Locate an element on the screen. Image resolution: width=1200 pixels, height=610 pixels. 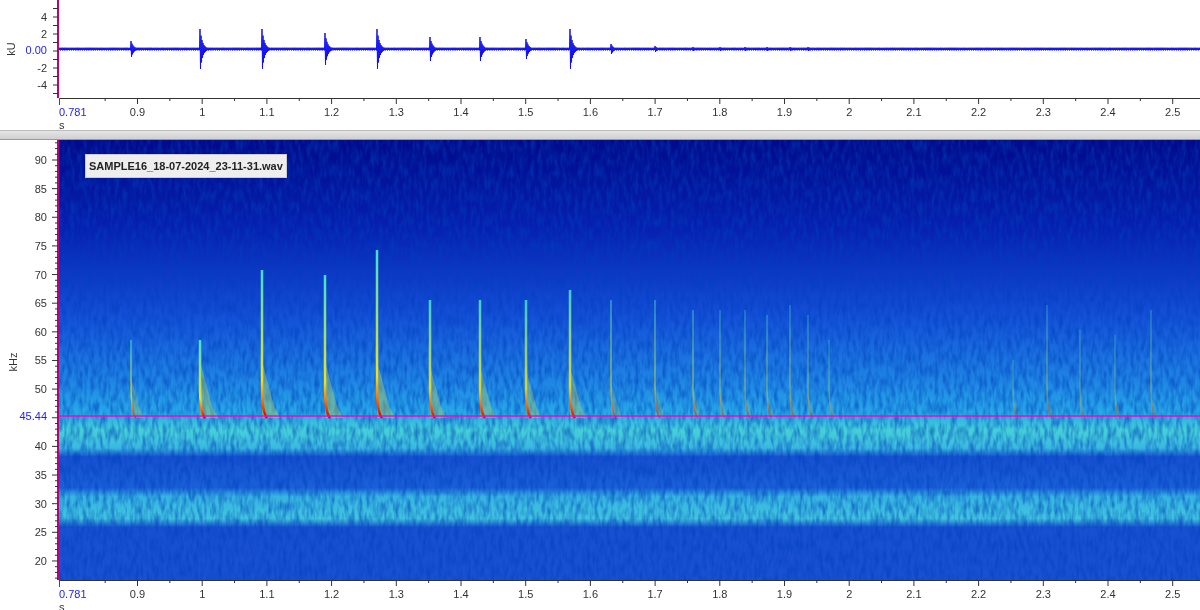
axis-tick-label: 90 is located at coordinates (40, 160).